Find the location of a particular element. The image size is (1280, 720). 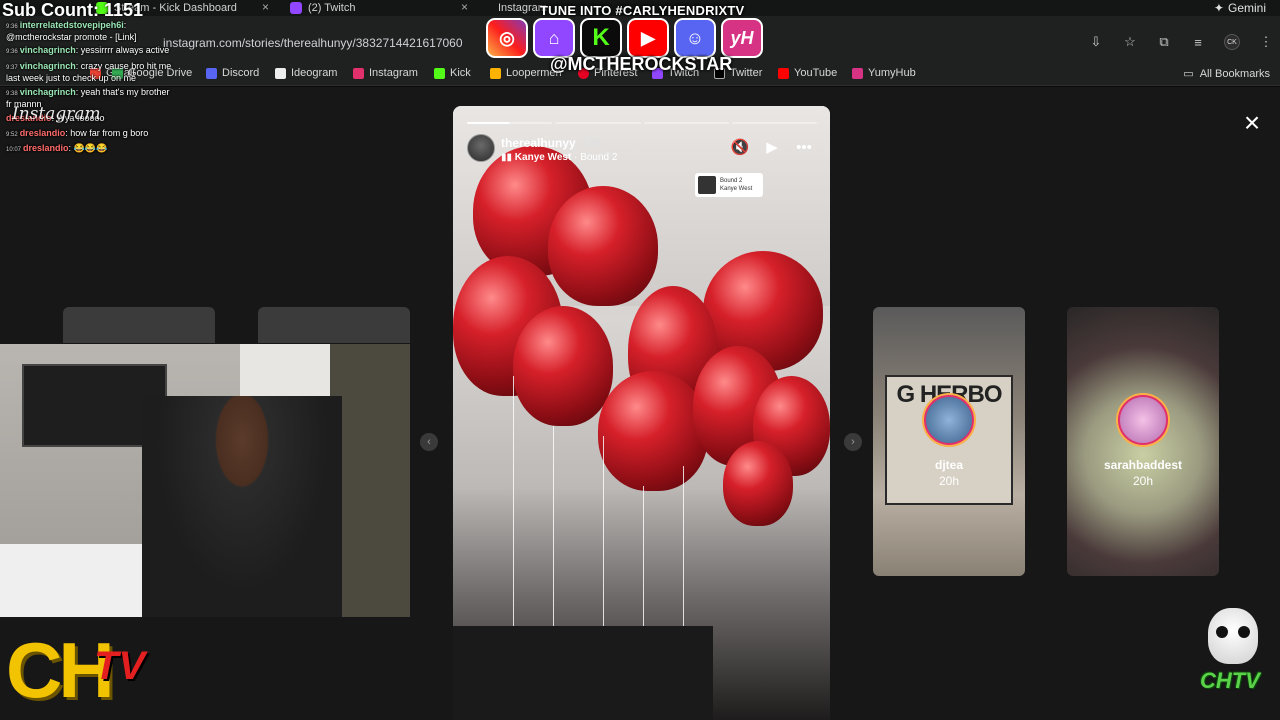

bookmark-ideogram: Ideogram is located at coordinates (306, 73).